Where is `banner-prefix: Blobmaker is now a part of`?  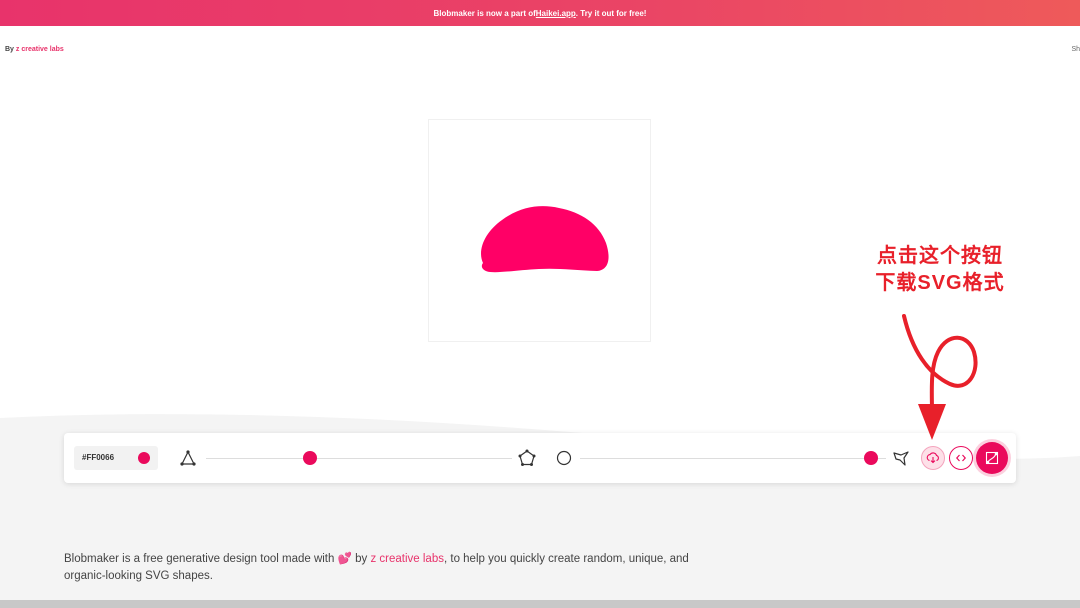
banner-prefix: Blobmaker is now a part of is located at coordinates (484, 13).